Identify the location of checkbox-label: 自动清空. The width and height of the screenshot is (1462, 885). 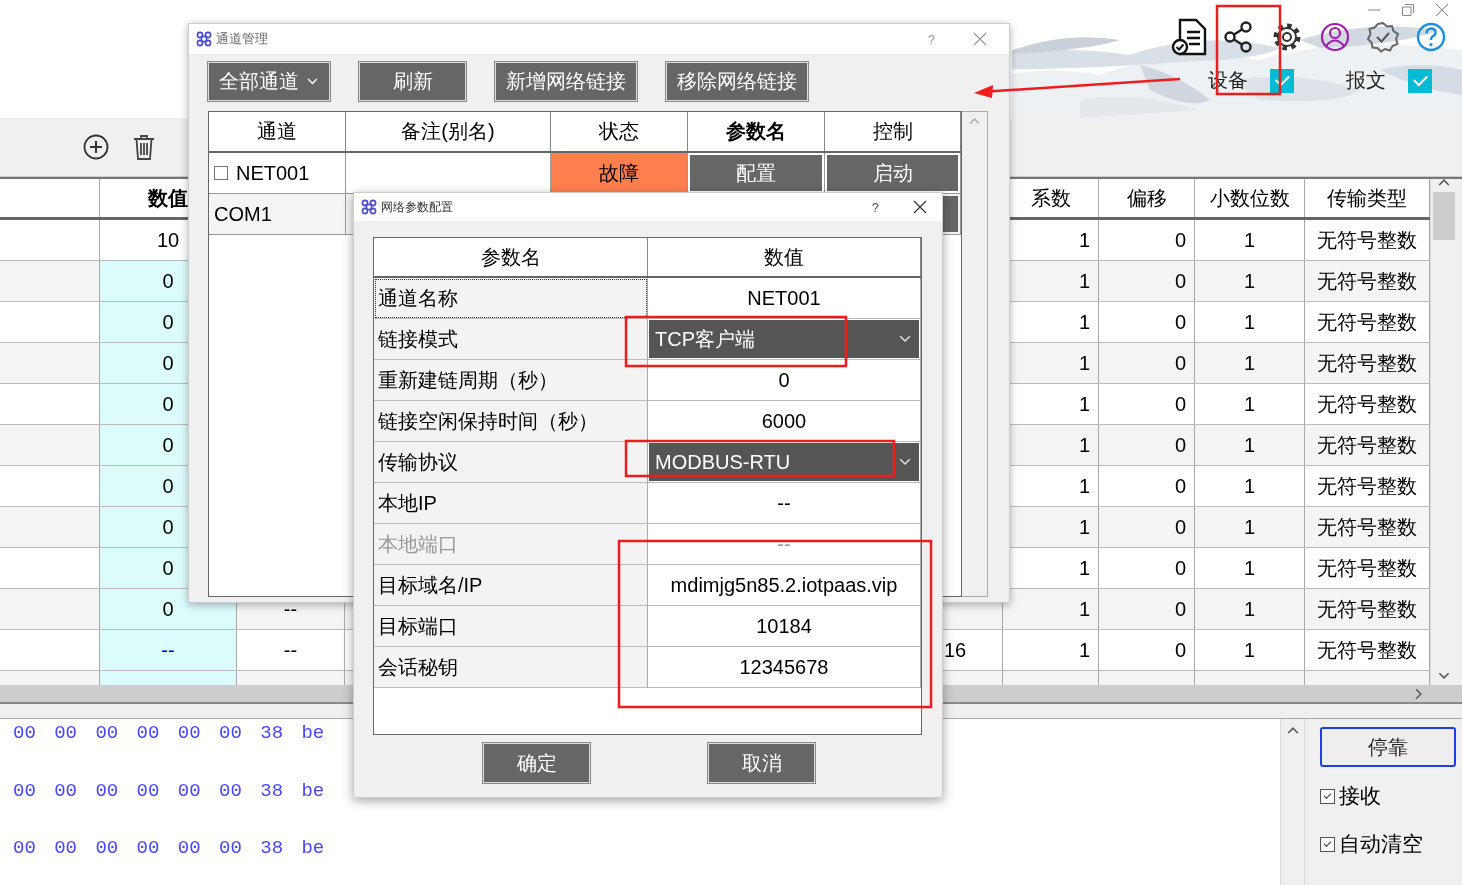
(1381, 844).